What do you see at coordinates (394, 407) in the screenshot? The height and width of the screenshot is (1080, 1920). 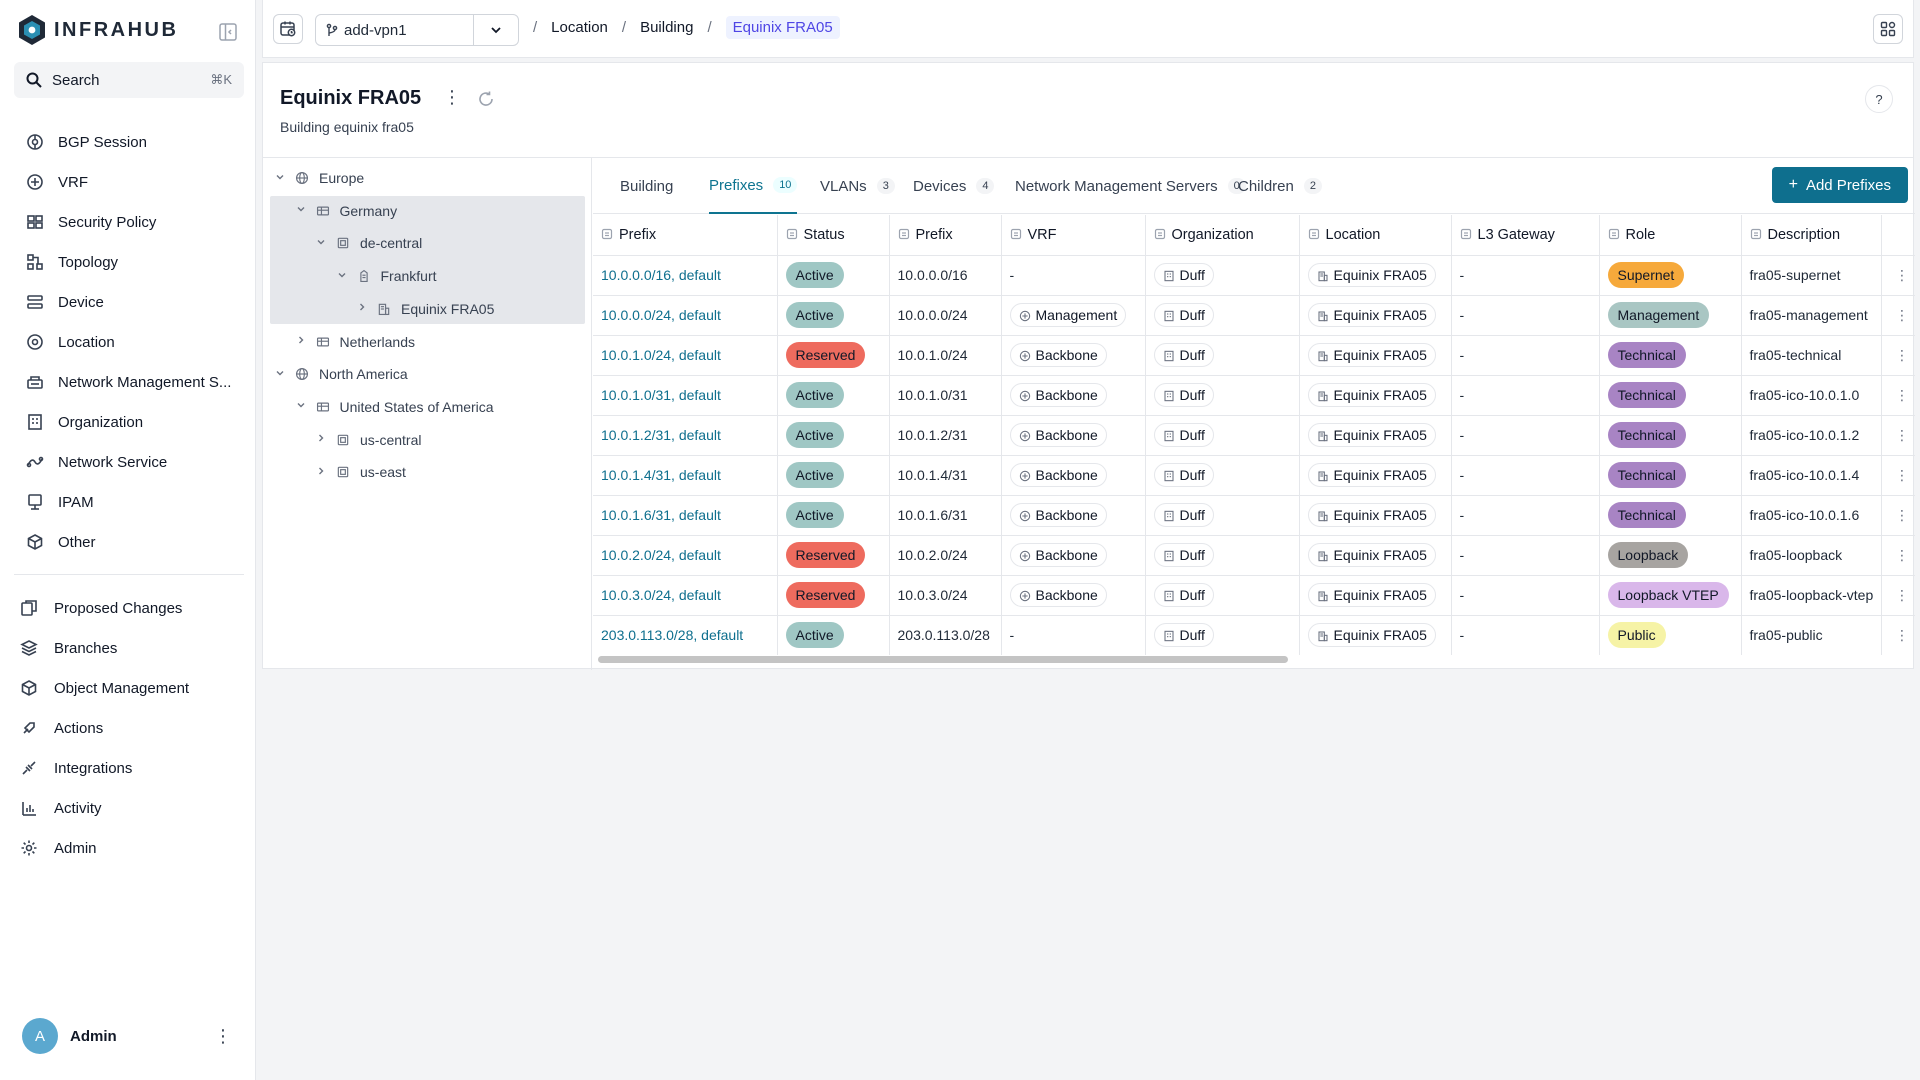 I see `tree-node: United States of America` at bounding box center [394, 407].